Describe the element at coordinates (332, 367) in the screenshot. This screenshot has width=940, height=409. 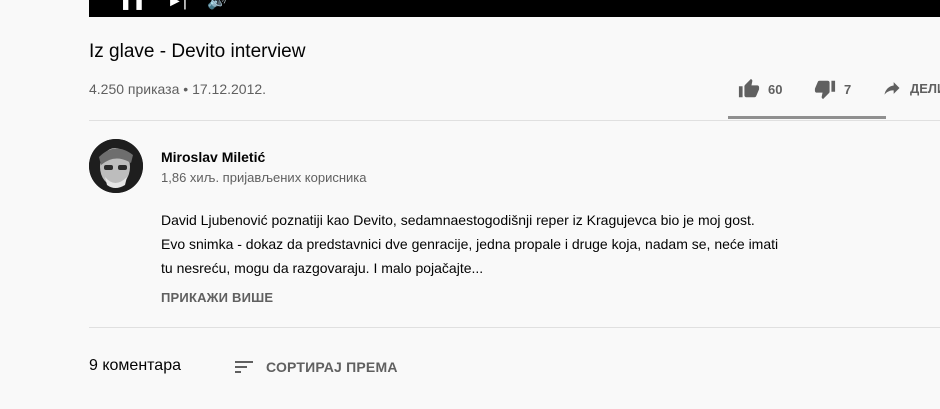
I see `sort-label: СОРТИРАЈ ПРЕМА` at that location.